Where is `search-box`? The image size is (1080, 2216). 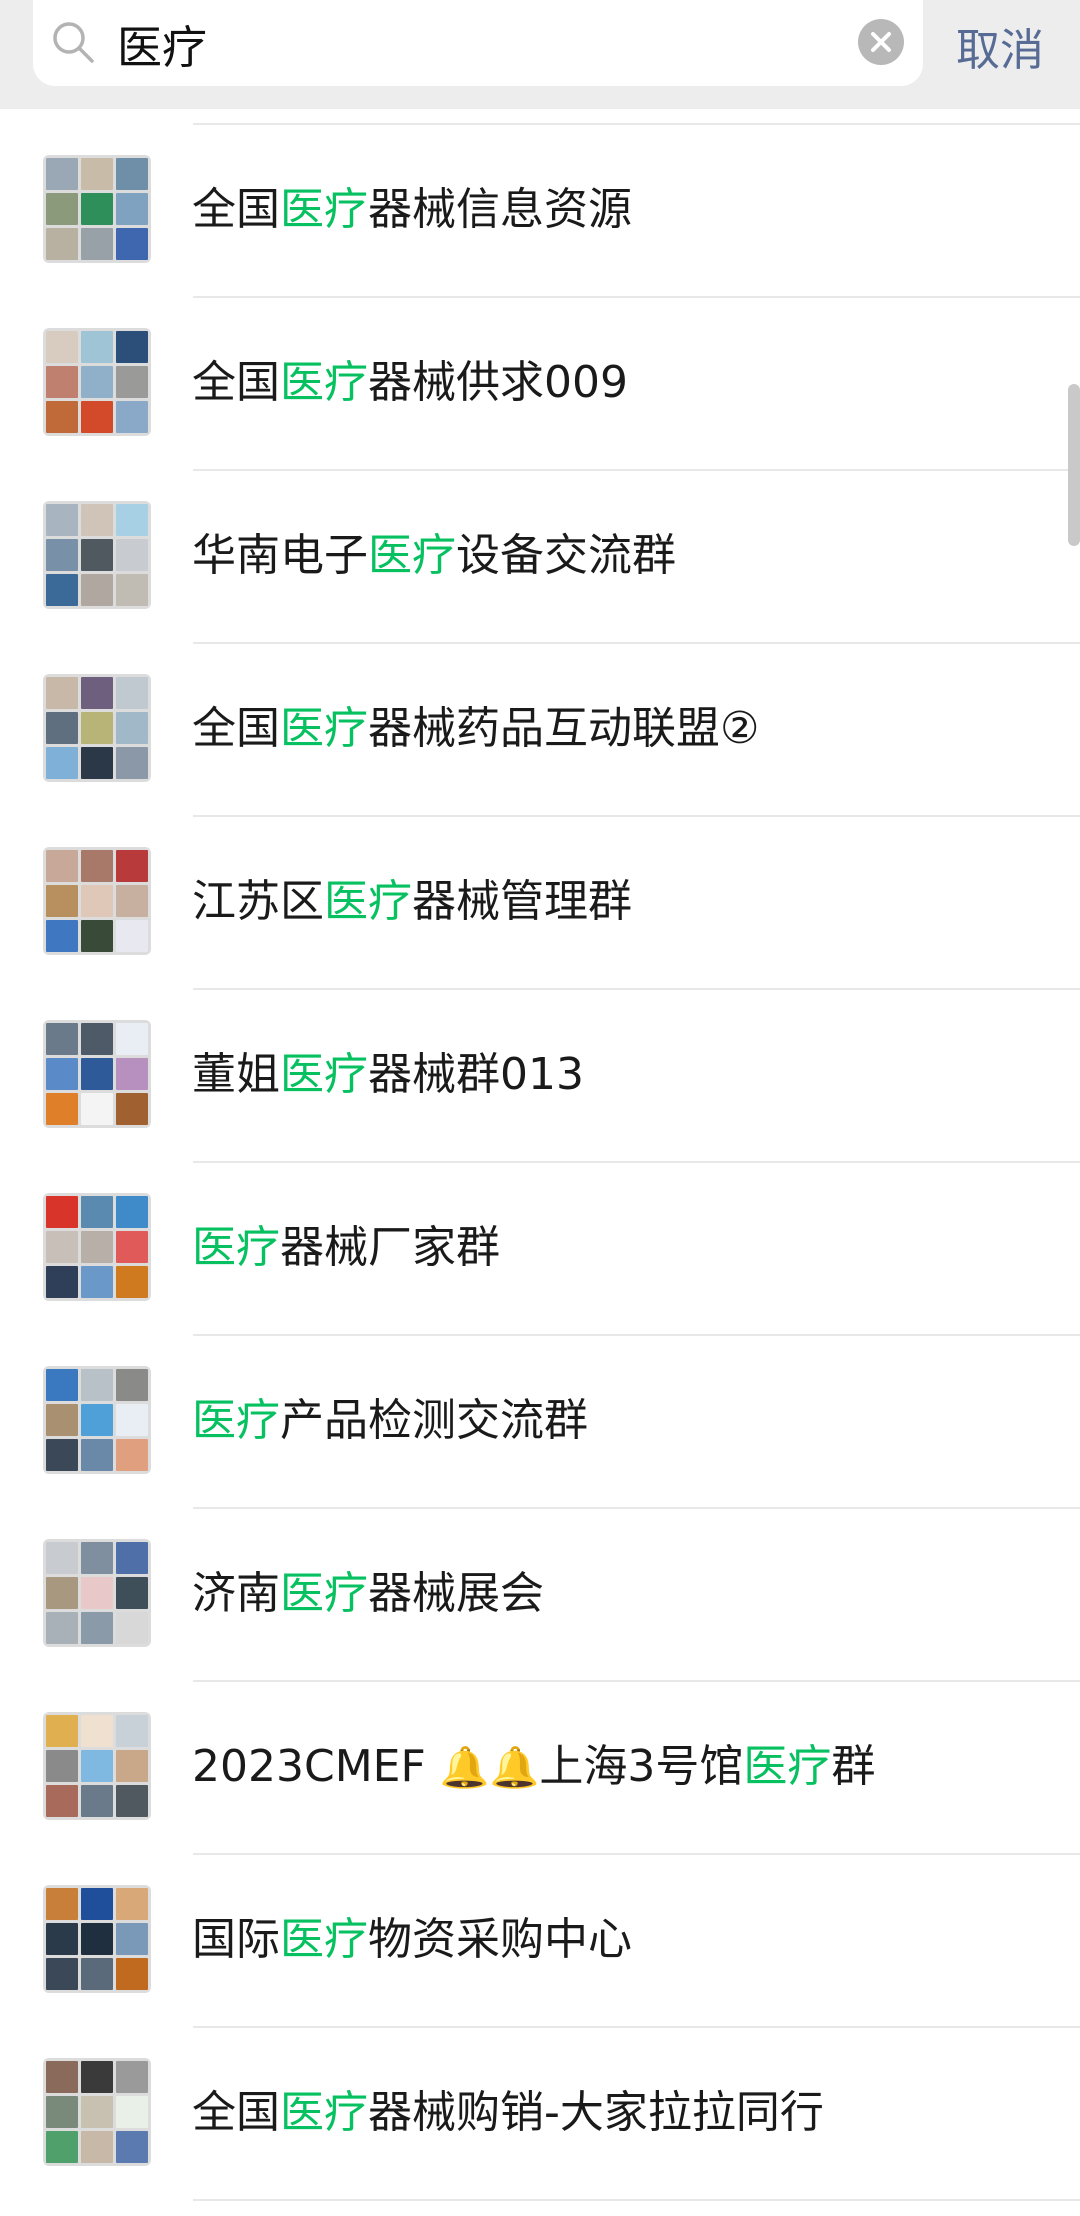 search-box is located at coordinates (478, 43).